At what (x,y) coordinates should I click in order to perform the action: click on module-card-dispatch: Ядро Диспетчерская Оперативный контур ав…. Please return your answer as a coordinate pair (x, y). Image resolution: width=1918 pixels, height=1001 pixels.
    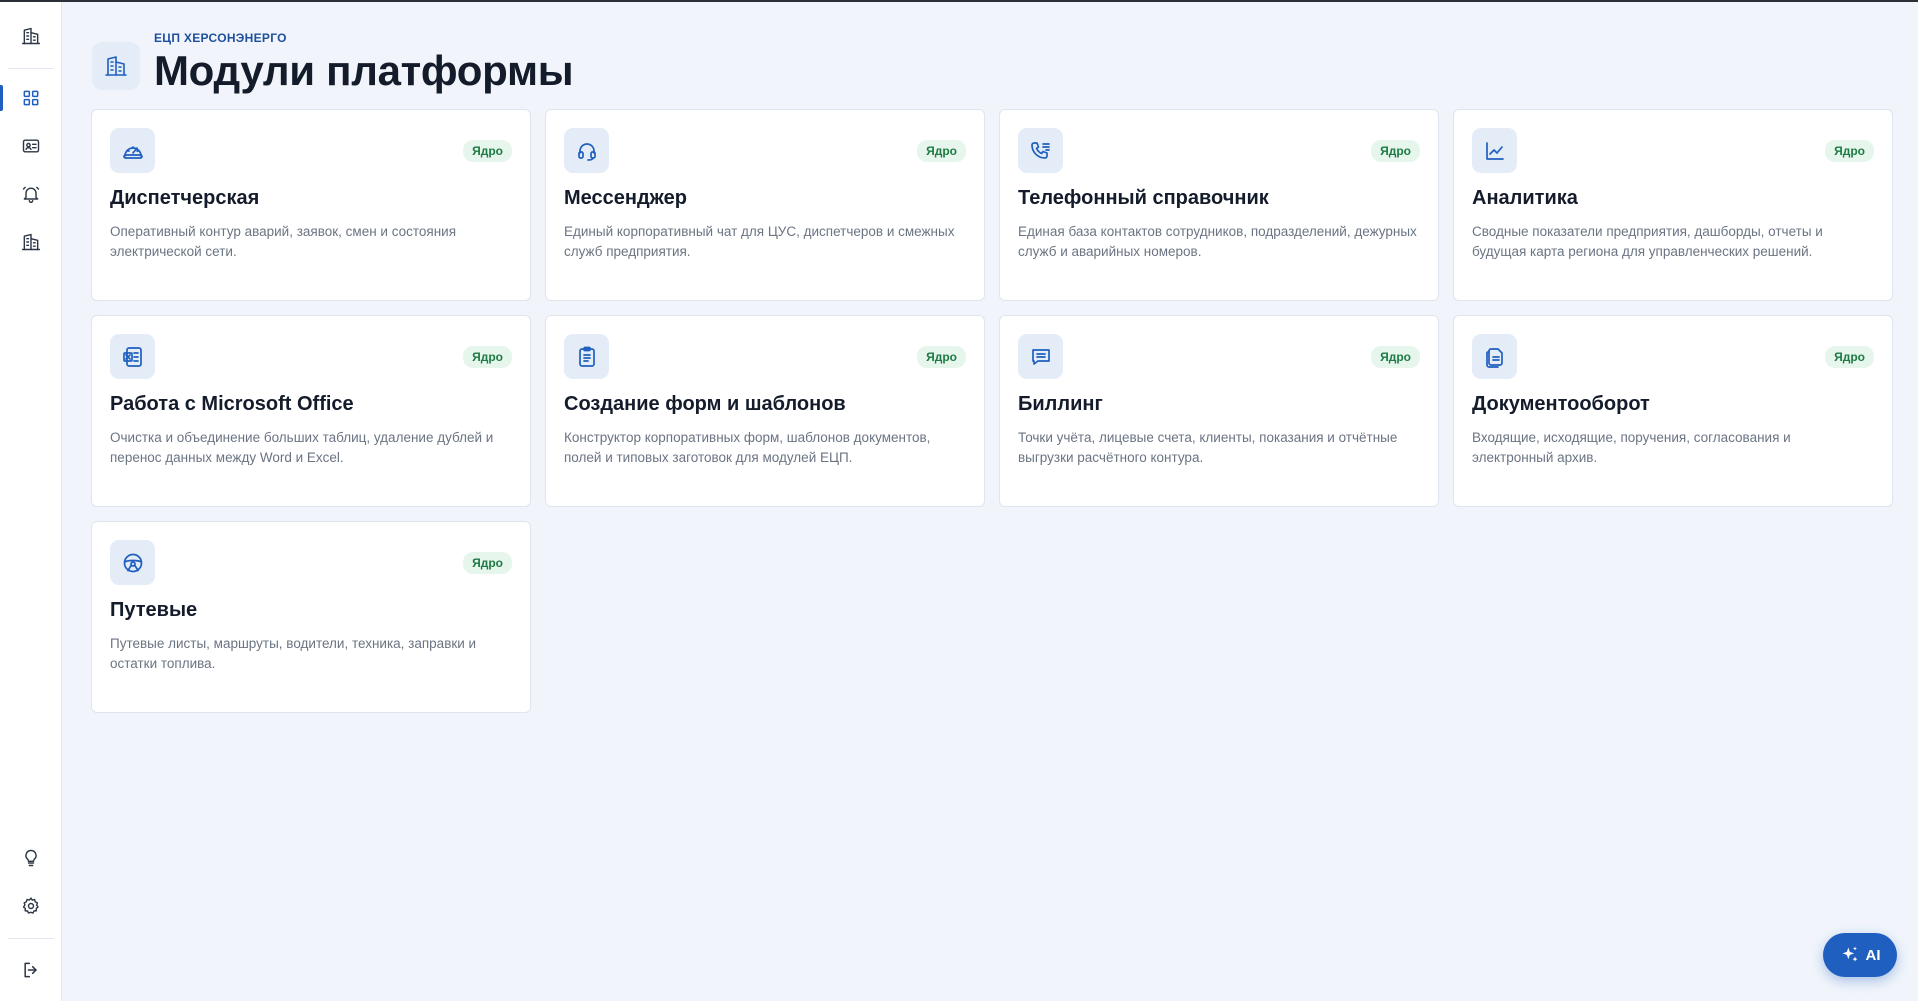
    Looking at the image, I should click on (311, 205).